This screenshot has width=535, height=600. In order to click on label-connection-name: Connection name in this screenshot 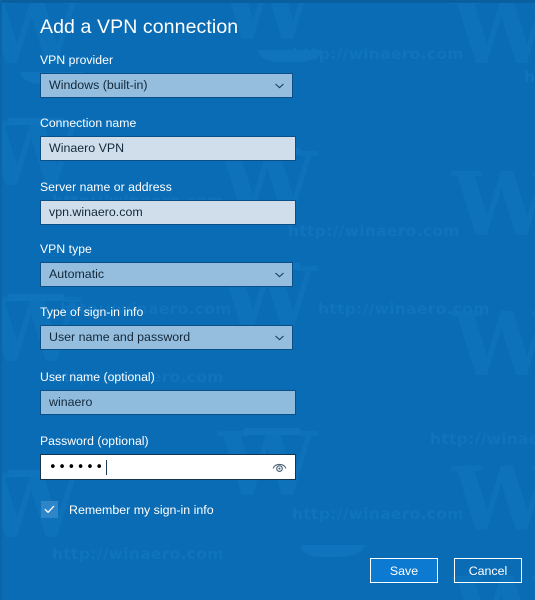, I will do `click(88, 123)`.